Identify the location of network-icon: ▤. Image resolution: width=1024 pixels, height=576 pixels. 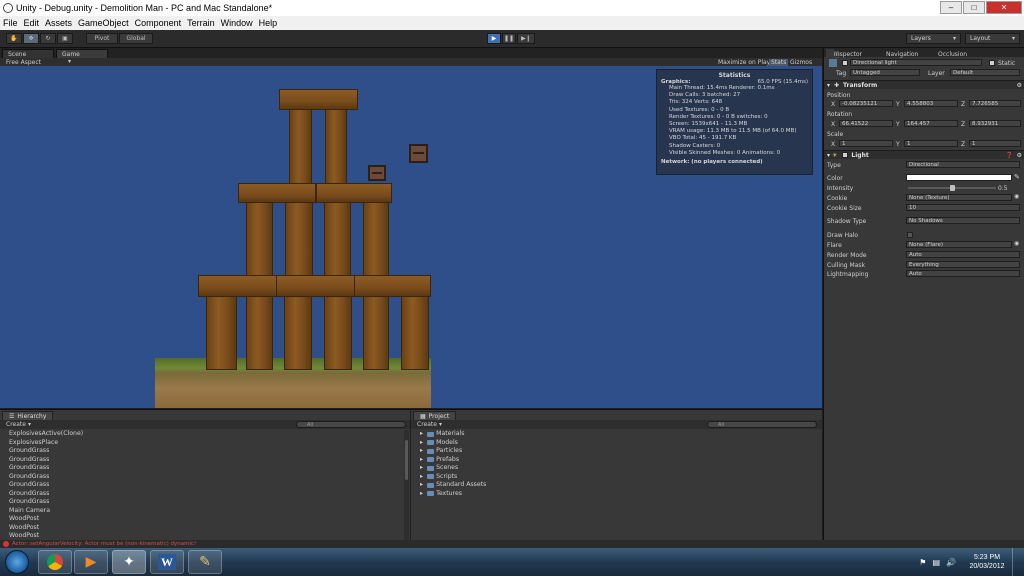
(936, 562).